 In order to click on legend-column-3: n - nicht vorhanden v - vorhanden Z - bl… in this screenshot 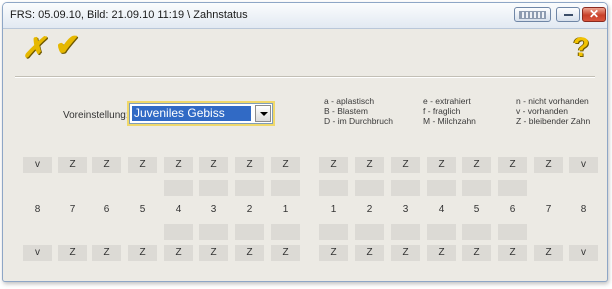, I will do `click(553, 111)`.